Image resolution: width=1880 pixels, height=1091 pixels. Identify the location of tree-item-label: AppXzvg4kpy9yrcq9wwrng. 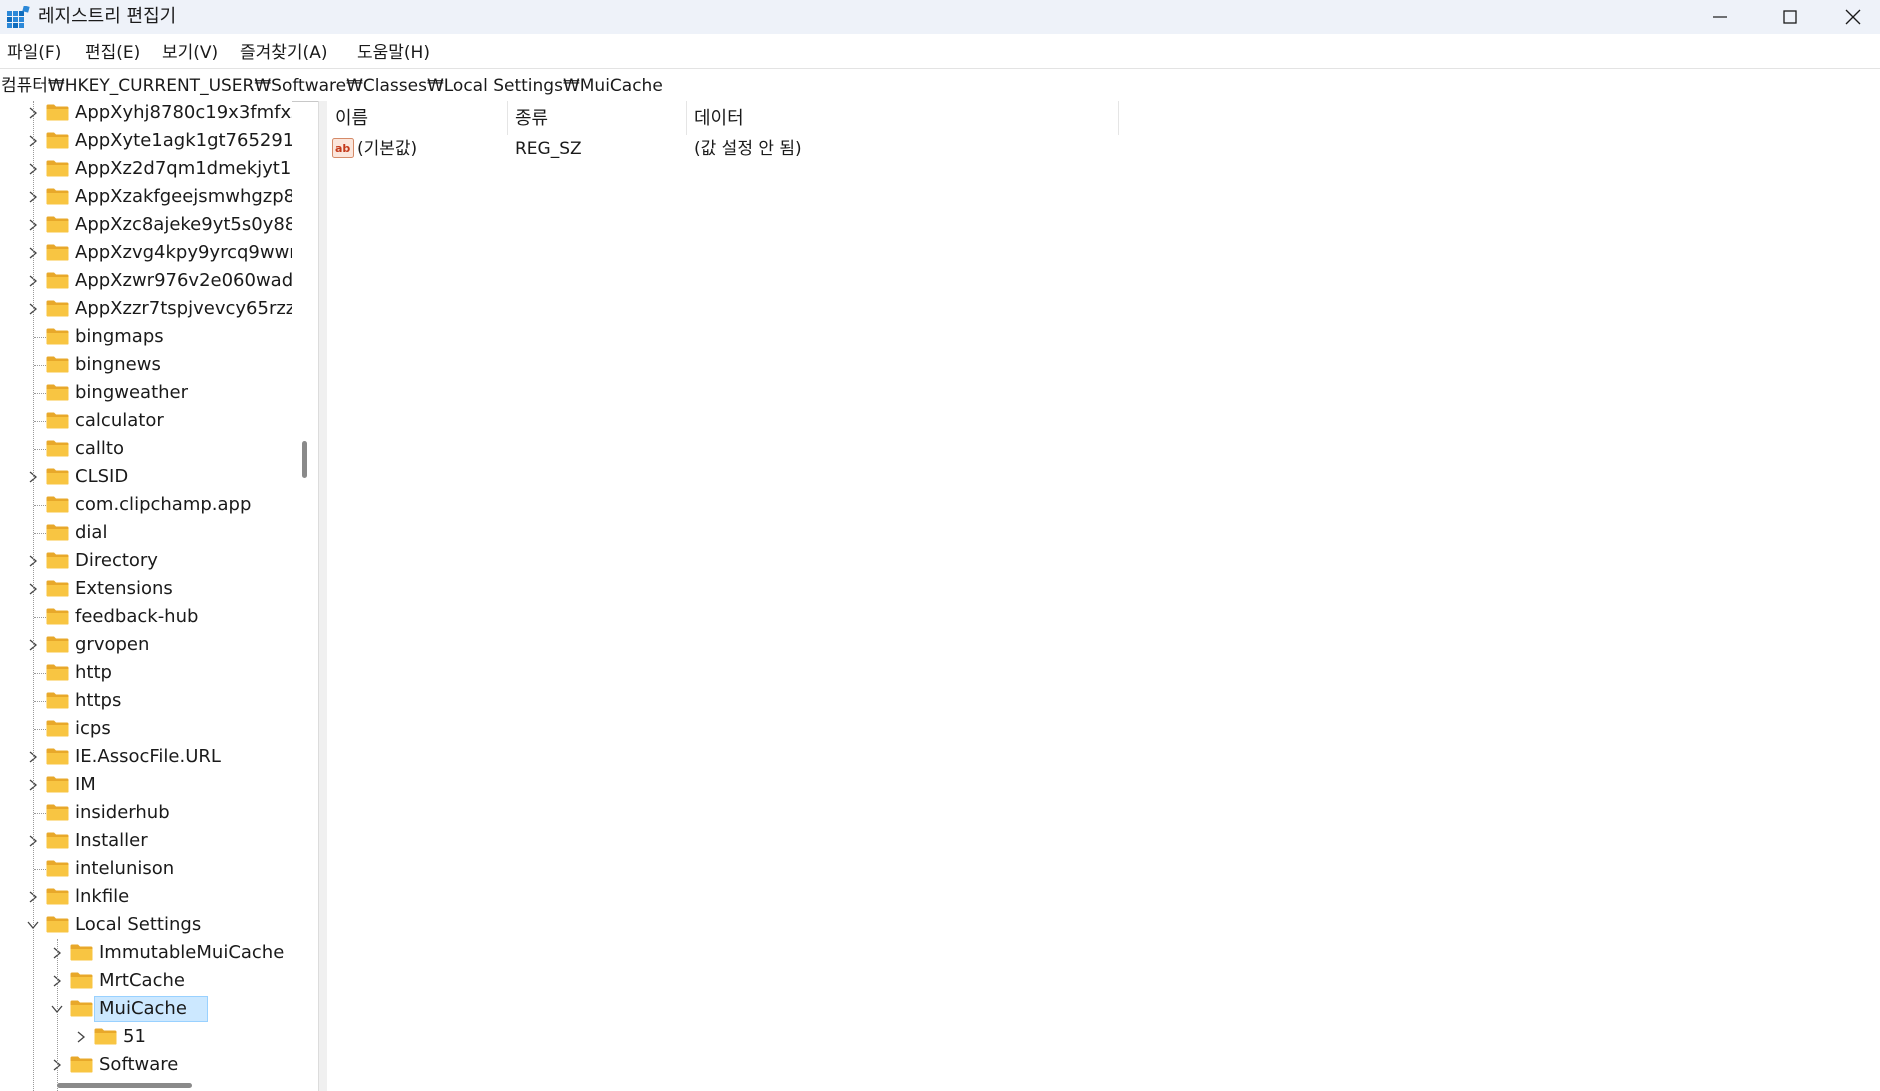
(183, 252).